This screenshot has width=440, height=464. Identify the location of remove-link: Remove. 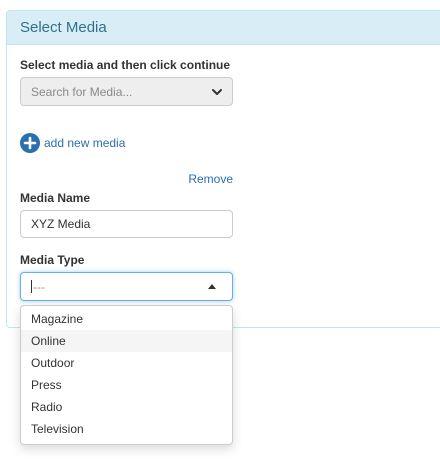
(201, 179).